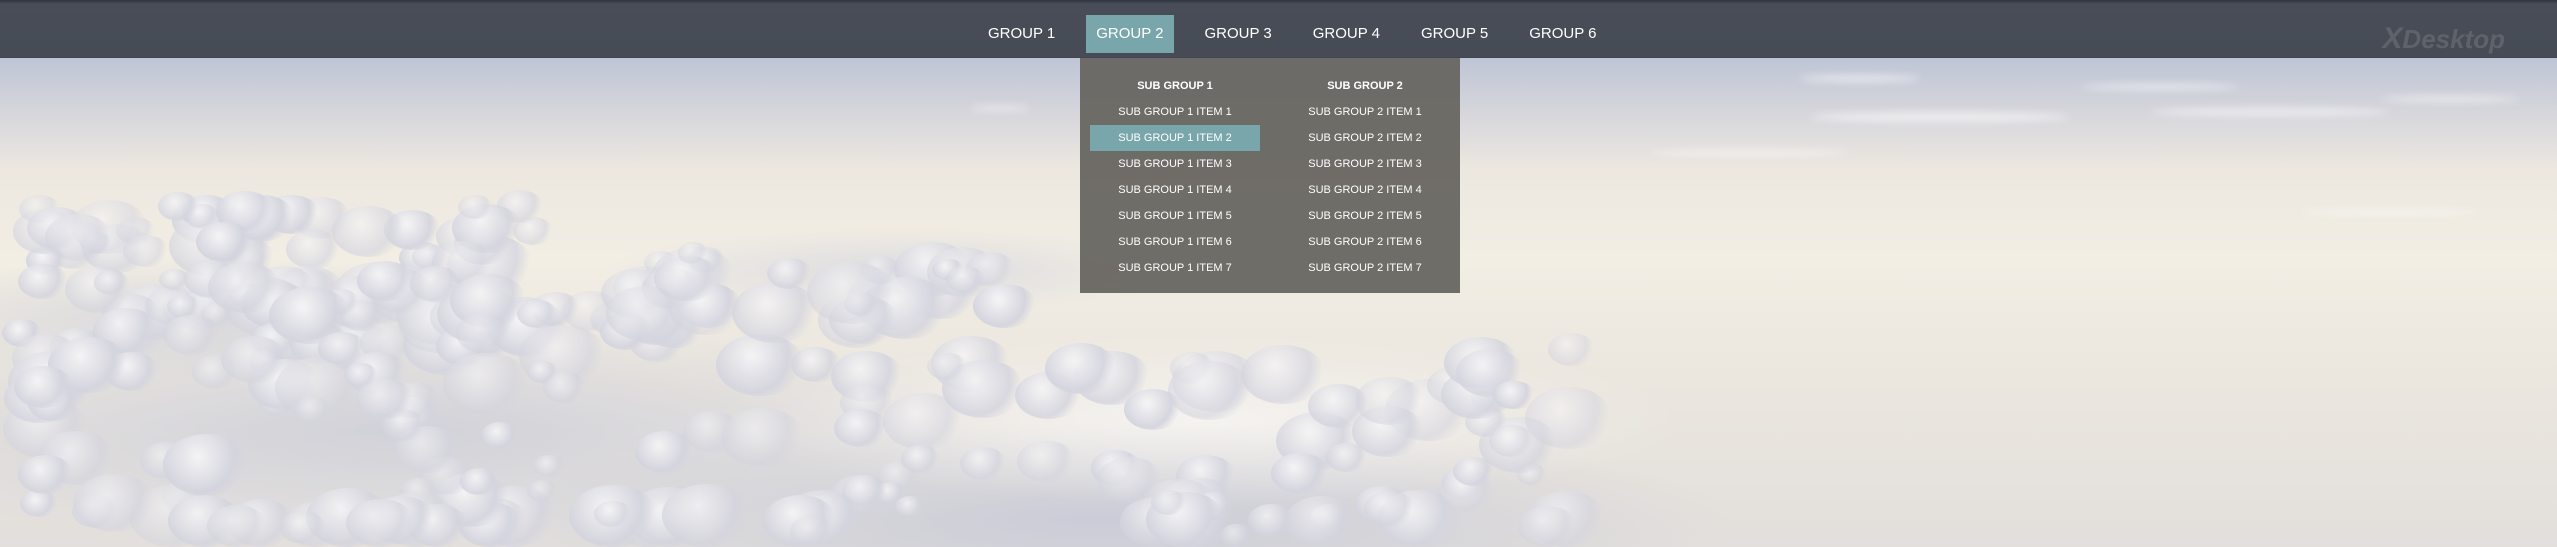 This screenshot has height=547, width=2557. Describe the element at coordinates (1365, 112) in the screenshot. I see `sub-group-2-item-1: SUB GROUP 2 ITEM 1` at that location.